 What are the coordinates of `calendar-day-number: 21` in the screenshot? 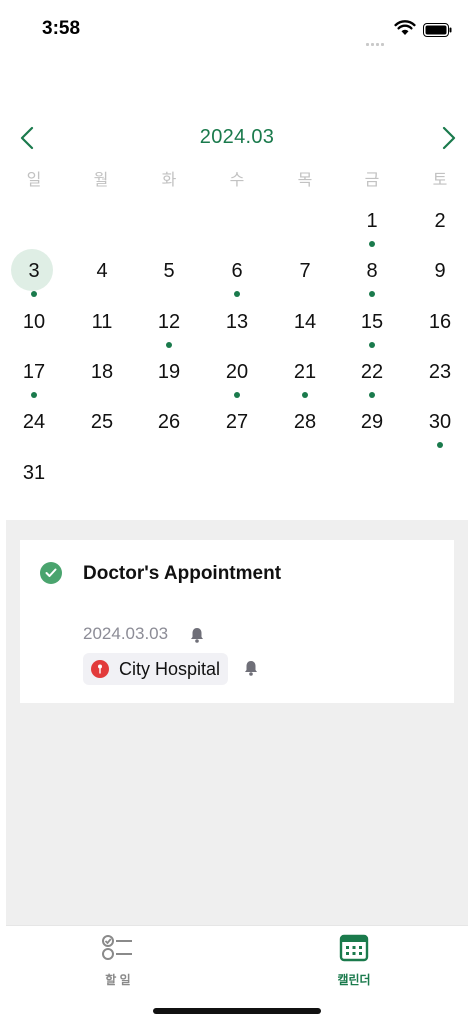 It's located at (305, 372).